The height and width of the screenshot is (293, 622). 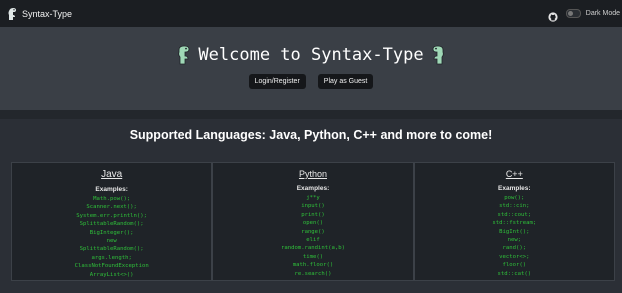 What do you see at coordinates (514, 248) in the screenshot?
I see `example-item: rand();` at bounding box center [514, 248].